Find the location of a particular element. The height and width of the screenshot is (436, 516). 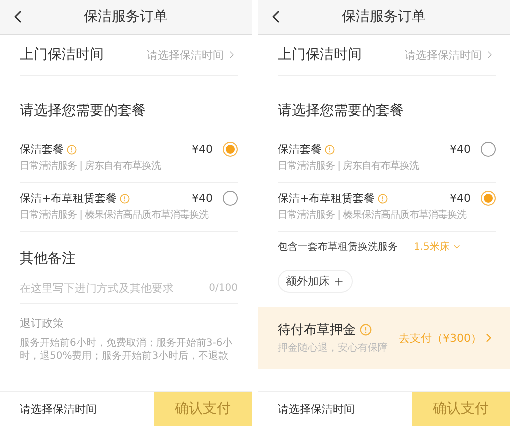

deposit-subtitle: 押金随心退，安心有保障 is located at coordinates (333, 348).